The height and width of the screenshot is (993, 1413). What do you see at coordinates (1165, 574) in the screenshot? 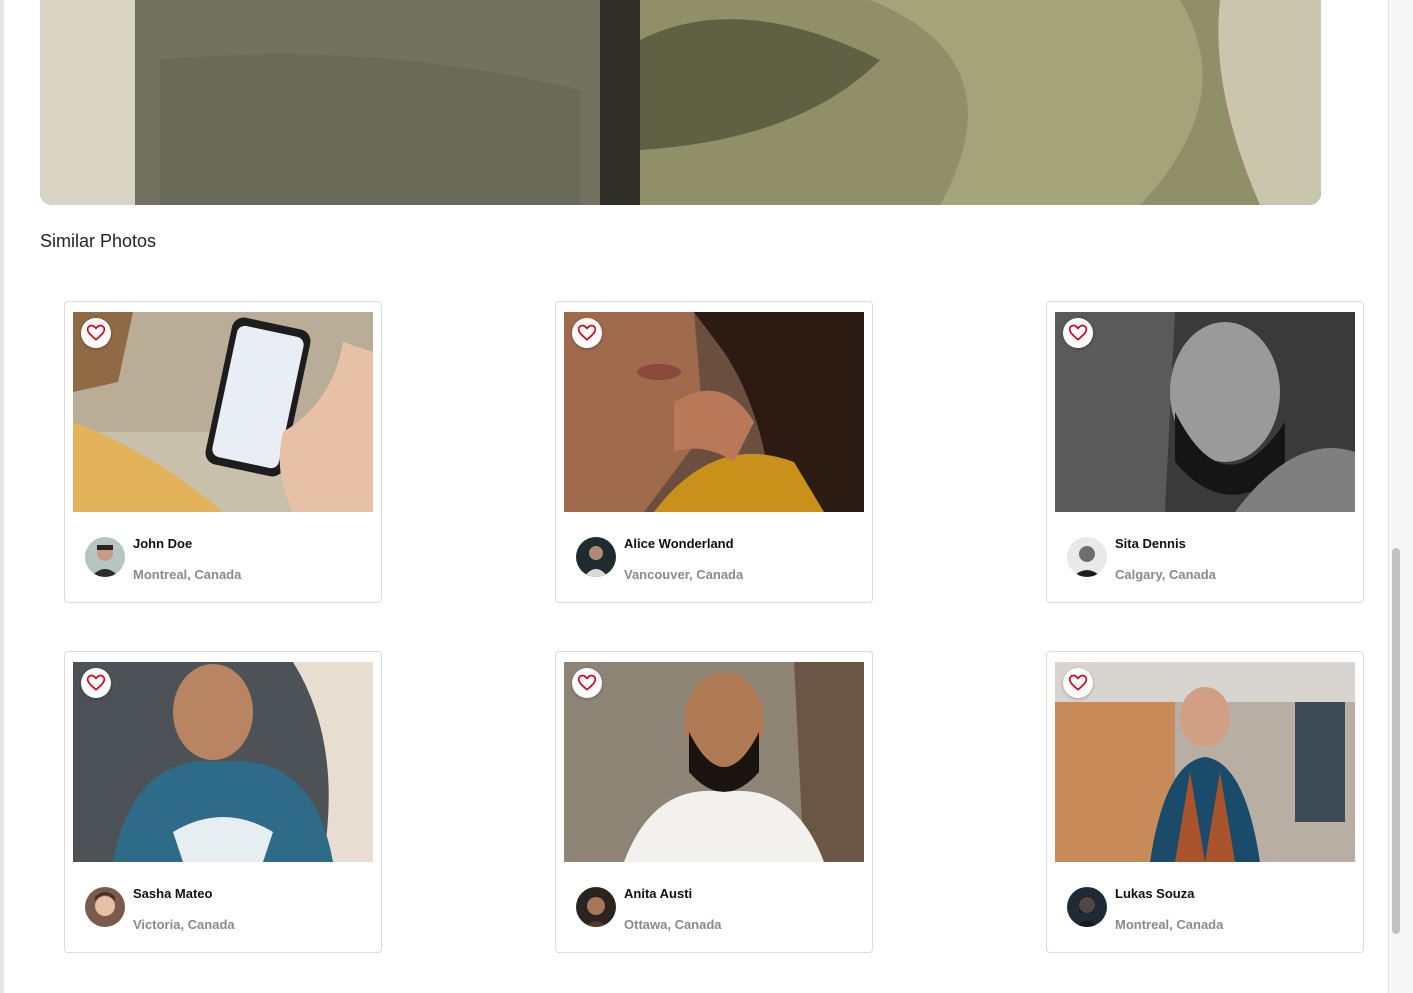
I see `photographer-location: Calgary, Canada` at bounding box center [1165, 574].